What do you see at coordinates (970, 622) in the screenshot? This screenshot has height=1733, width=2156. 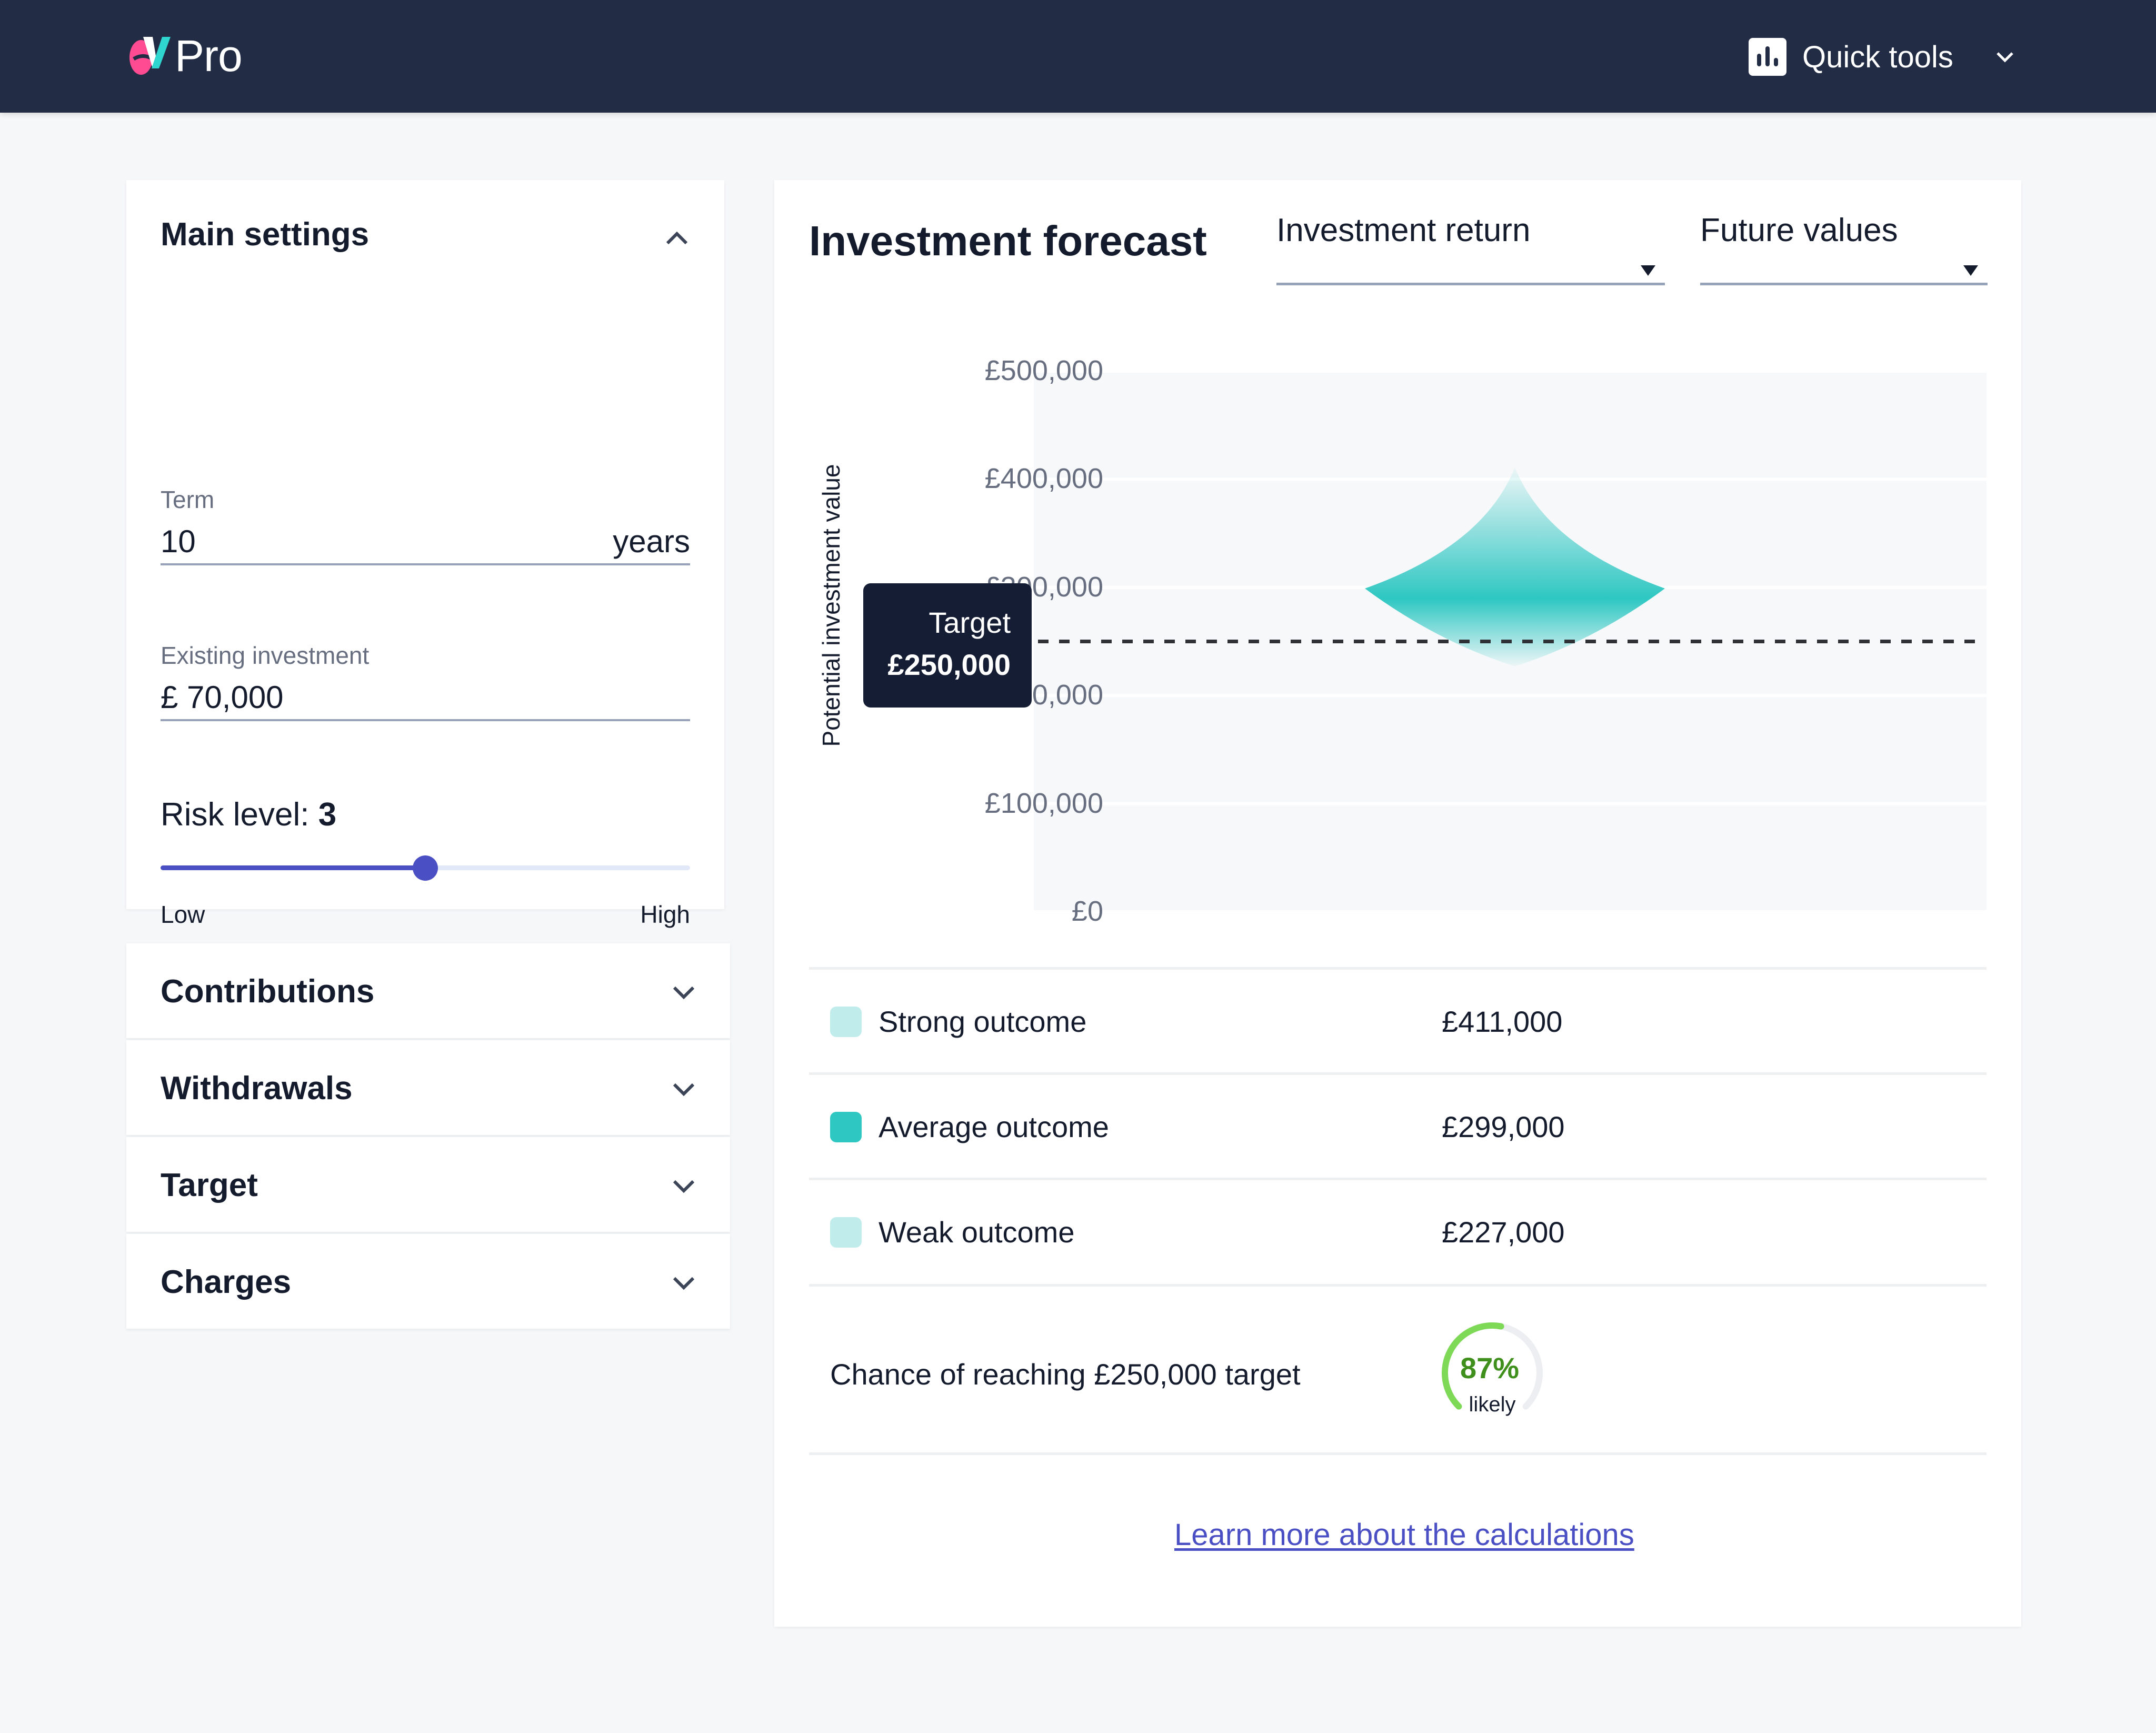 I see `tooltip-label: Target` at bounding box center [970, 622].